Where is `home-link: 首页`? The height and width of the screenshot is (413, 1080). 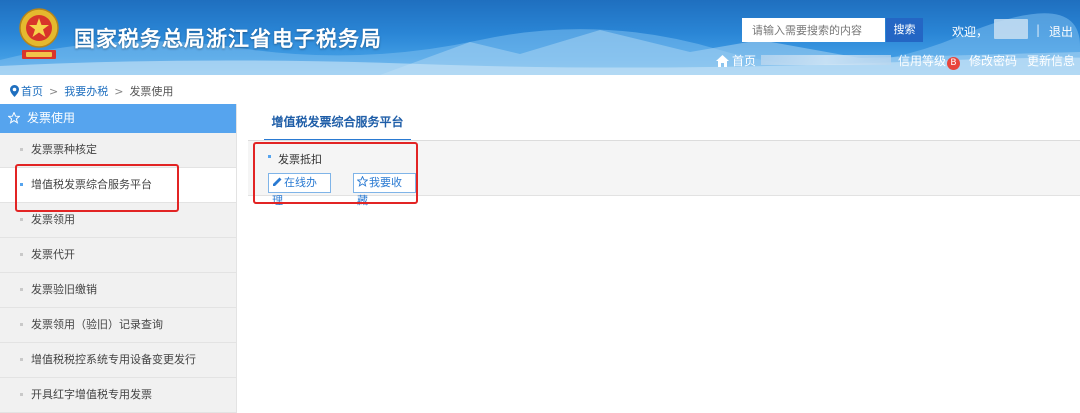 home-link: 首页 is located at coordinates (736, 60).